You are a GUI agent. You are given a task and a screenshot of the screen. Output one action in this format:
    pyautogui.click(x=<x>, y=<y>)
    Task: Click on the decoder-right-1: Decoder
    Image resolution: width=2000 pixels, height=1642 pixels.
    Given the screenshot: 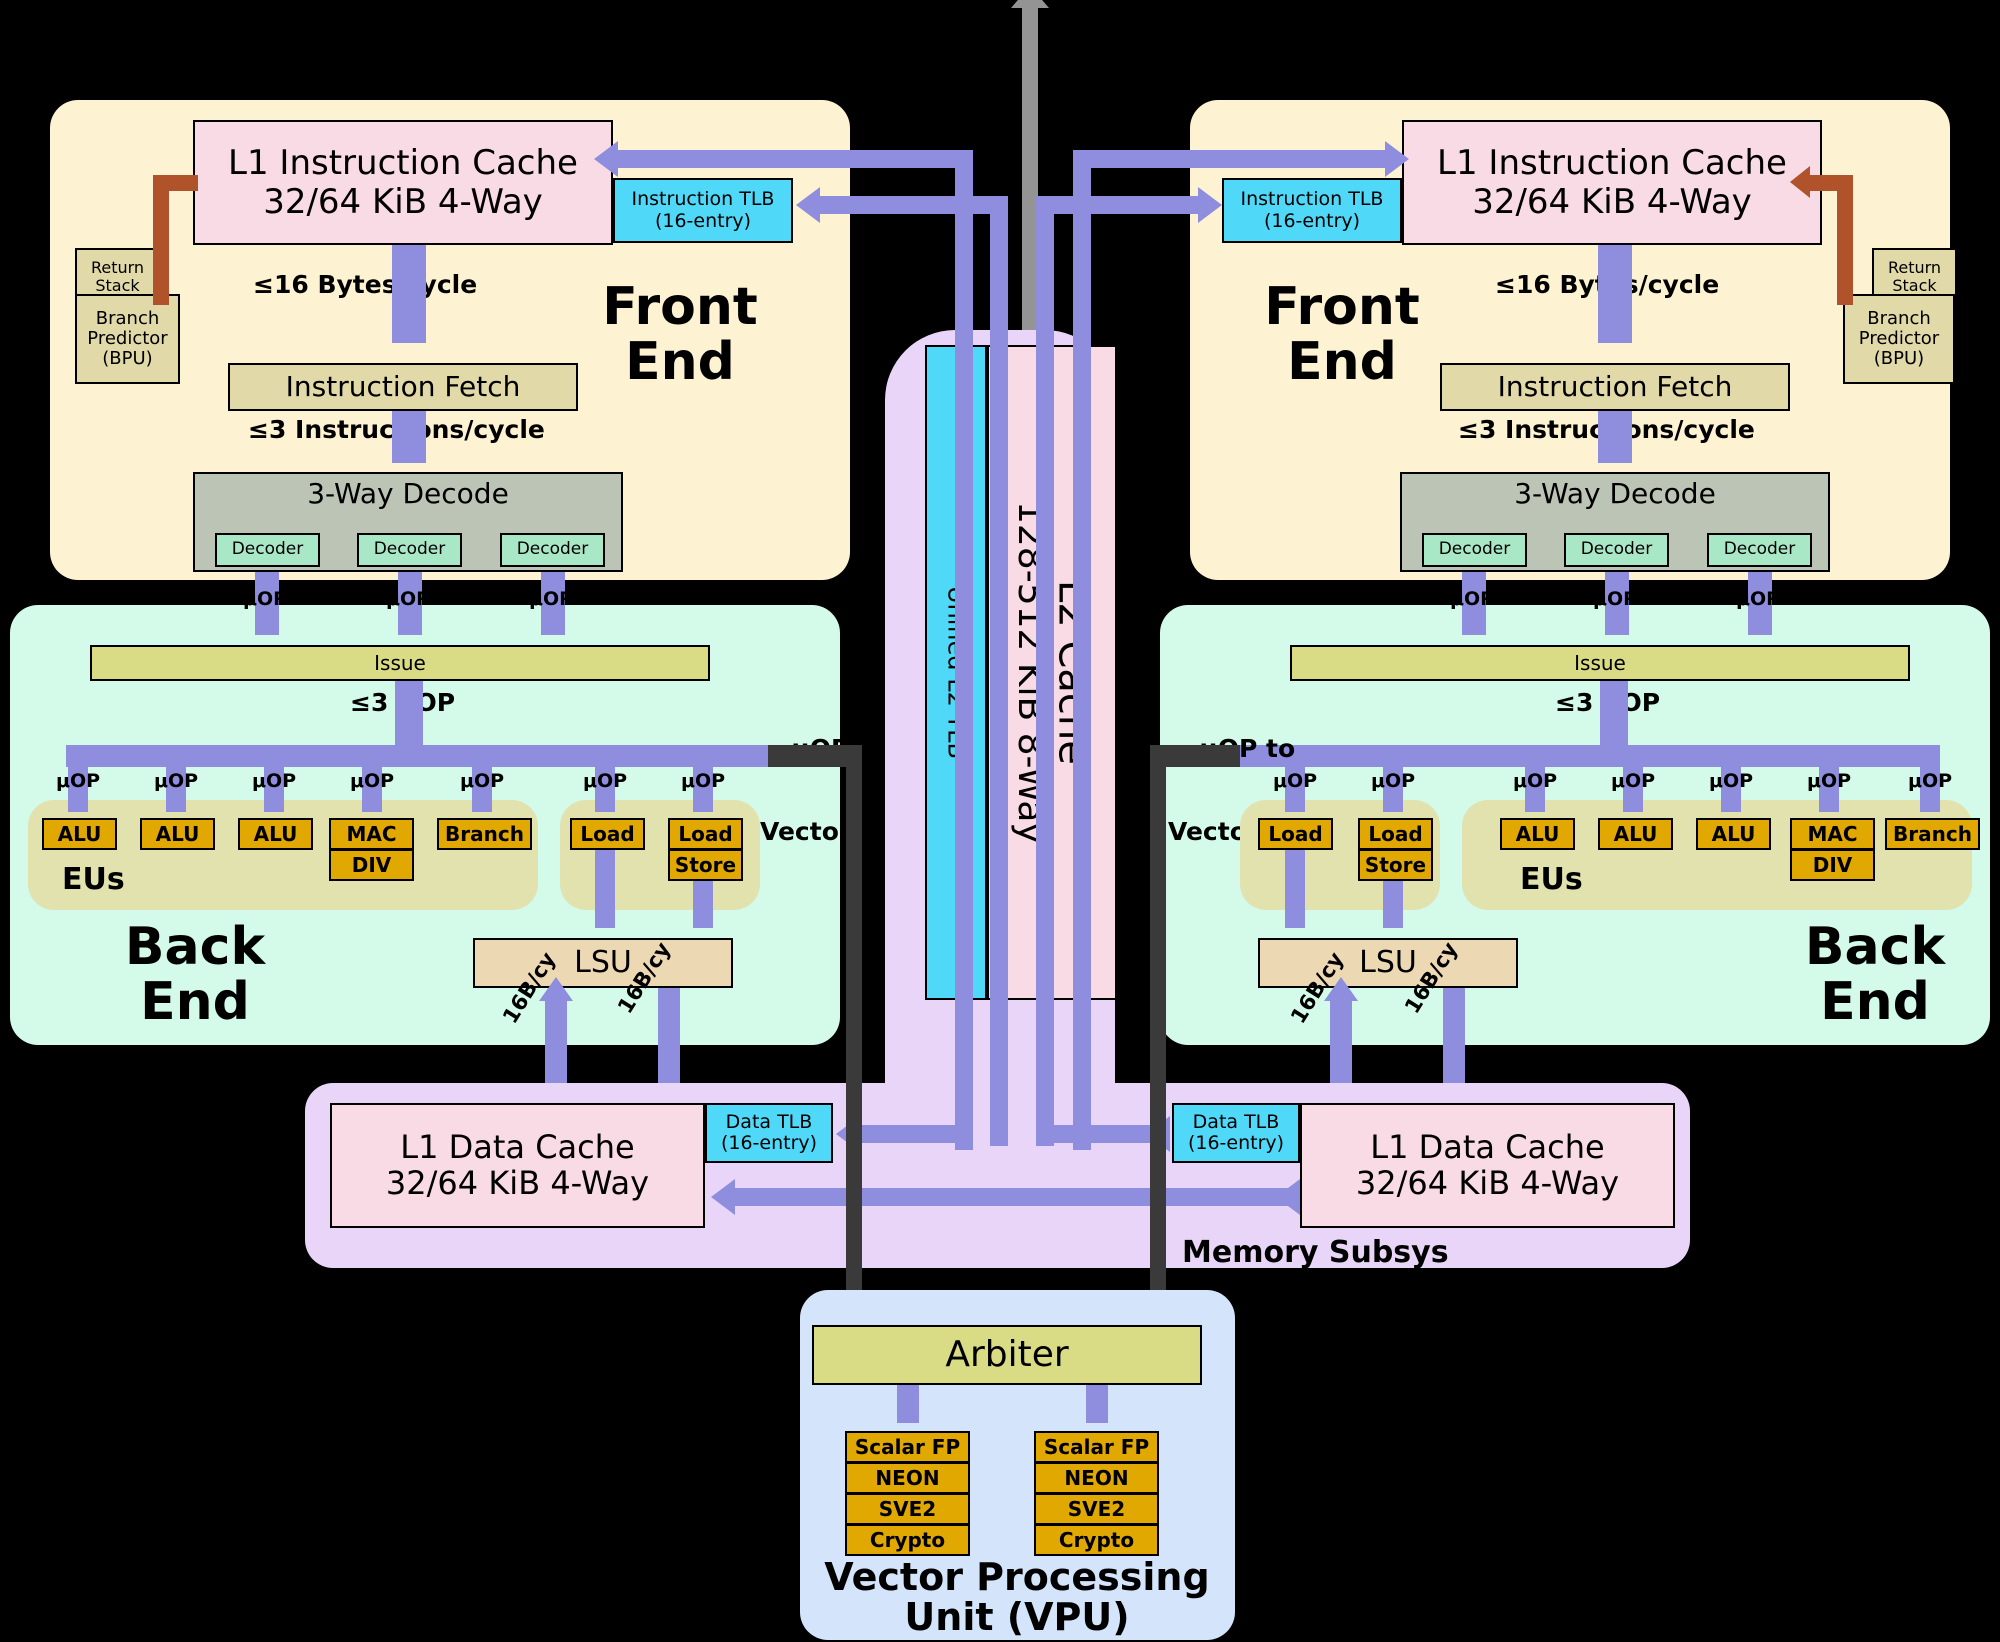 What is the action you would take?
    pyautogui.click(x=1616, y=550)
    